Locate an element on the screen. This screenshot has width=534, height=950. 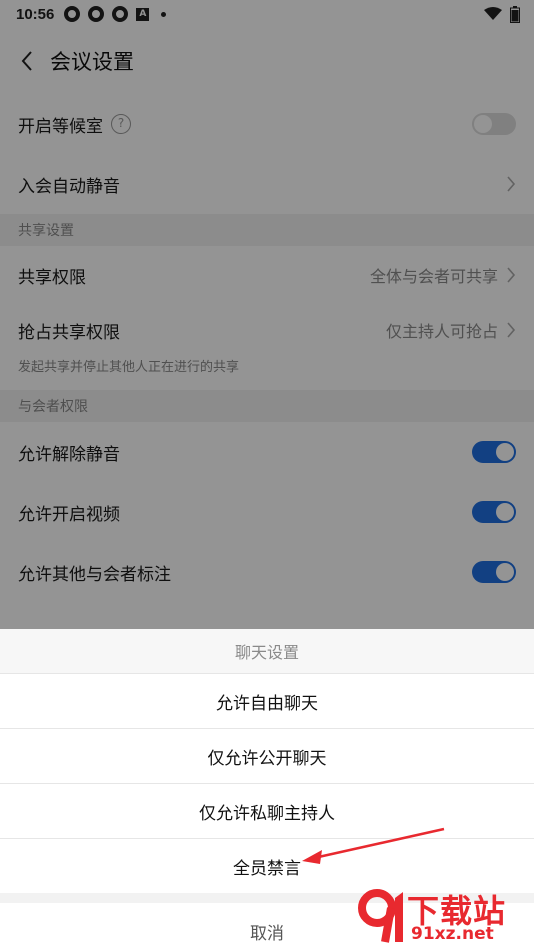
option-mute-all: 全员禁言 is located at coordinates (267, 865).